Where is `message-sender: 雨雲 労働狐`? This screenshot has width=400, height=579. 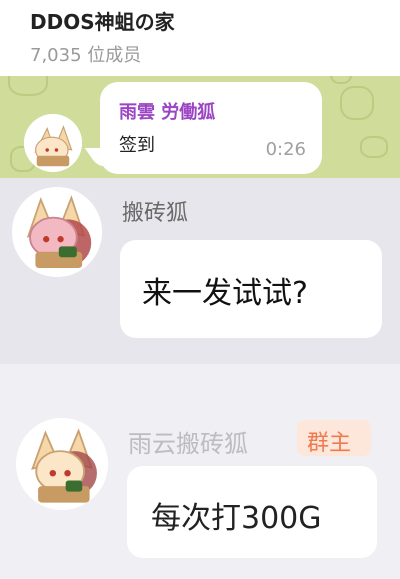
message-sender: 雨雲 労働狐 is located at coordinates (167, 111).